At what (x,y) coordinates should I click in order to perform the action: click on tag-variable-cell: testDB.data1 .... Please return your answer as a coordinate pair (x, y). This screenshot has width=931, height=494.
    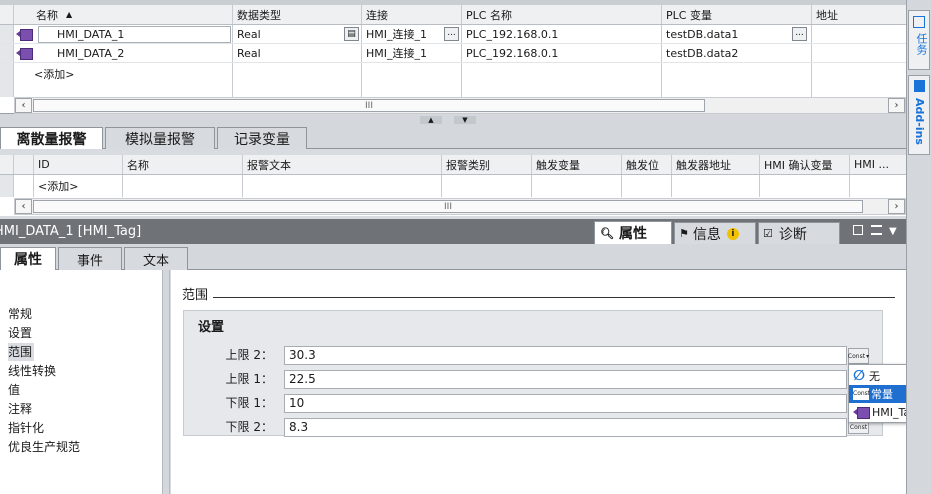
    Looking at the image, I should click on (737, 34).